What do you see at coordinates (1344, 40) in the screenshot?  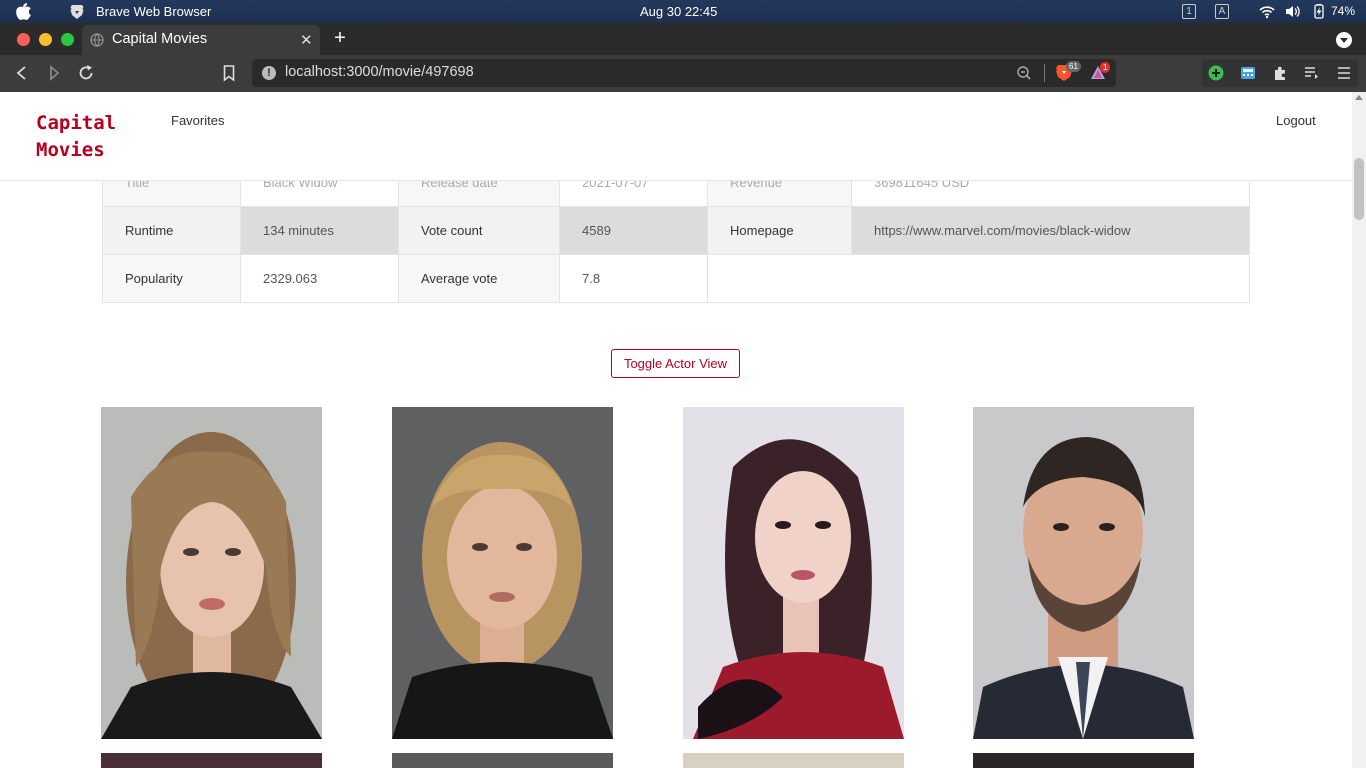 I see `tab-search-chevron-icon` at bounding box center [1344, 40].